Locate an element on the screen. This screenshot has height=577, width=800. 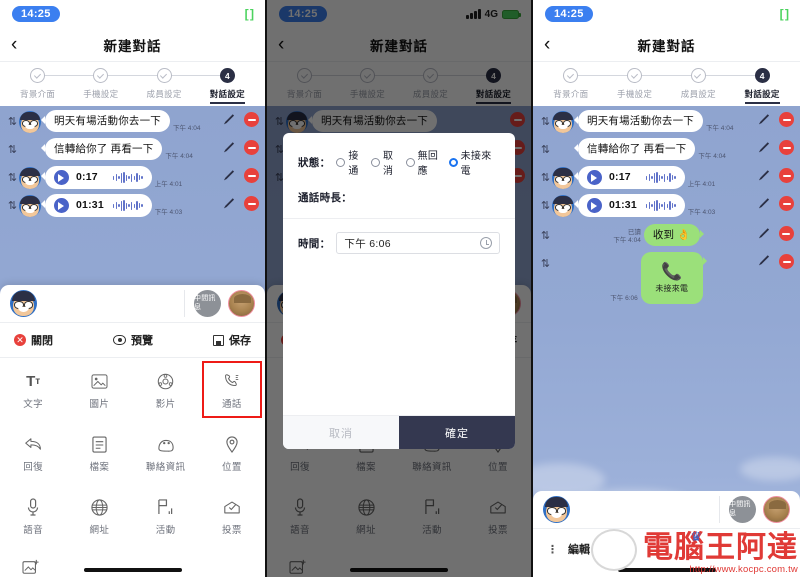
save-button: 保存 is located at coordinates (232, 340).